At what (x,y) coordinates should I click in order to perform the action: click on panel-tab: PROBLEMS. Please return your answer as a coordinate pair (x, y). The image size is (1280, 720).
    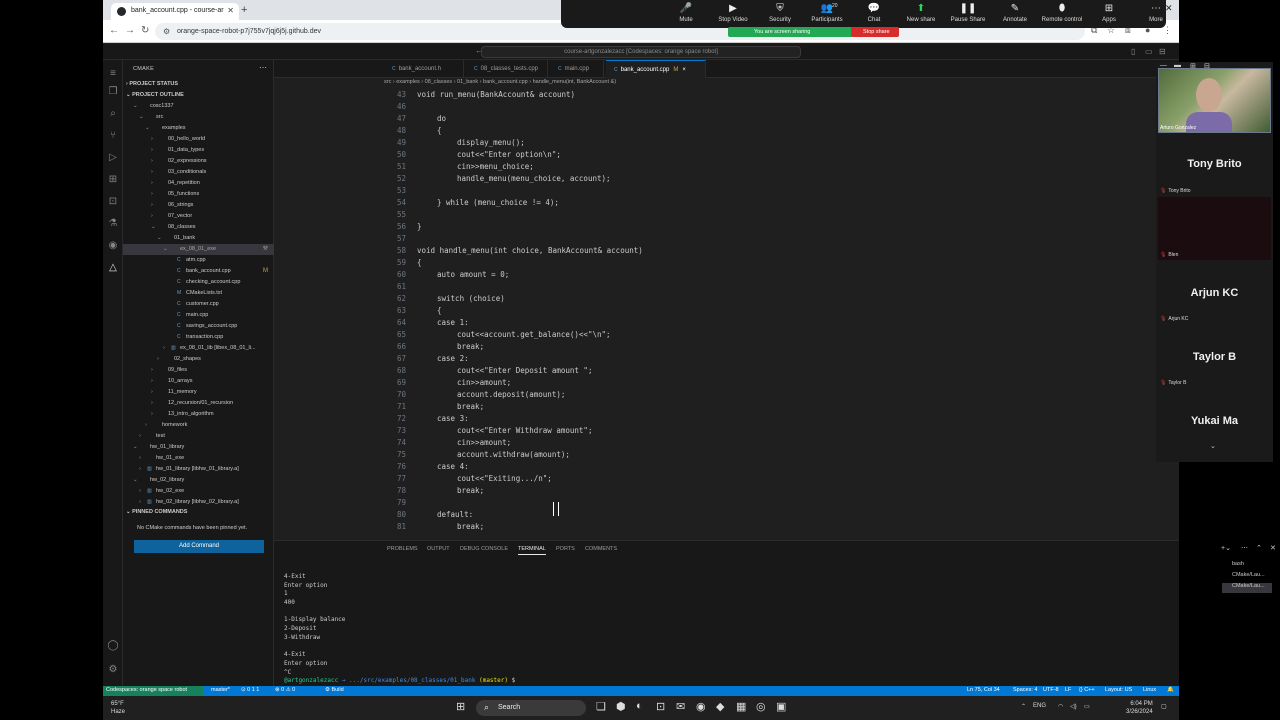
    Looking at the image, I should click on (402, 549).